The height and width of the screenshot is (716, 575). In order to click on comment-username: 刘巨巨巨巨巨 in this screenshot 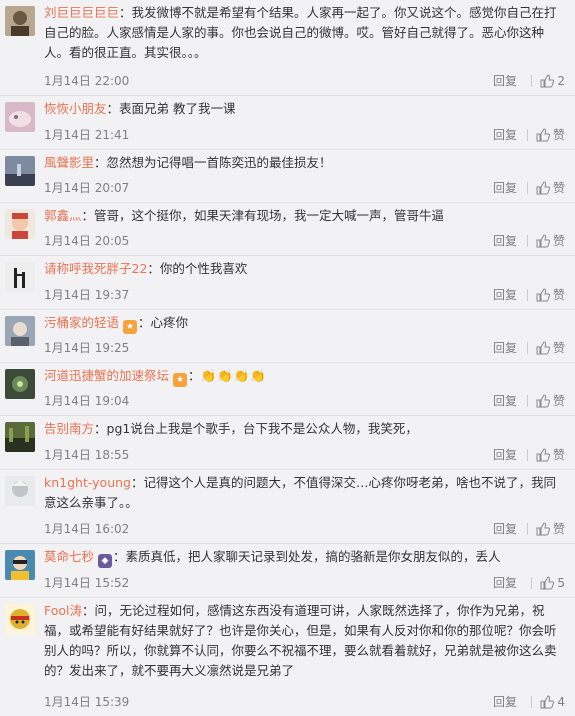, I will do `click(81, 12)`.